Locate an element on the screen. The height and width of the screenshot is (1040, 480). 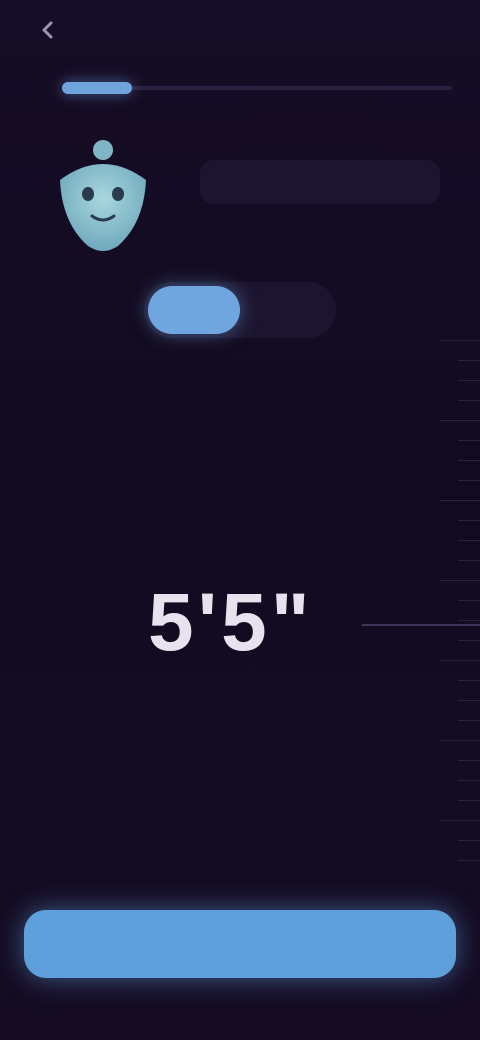
back-button is located at coordinates (48, 30).